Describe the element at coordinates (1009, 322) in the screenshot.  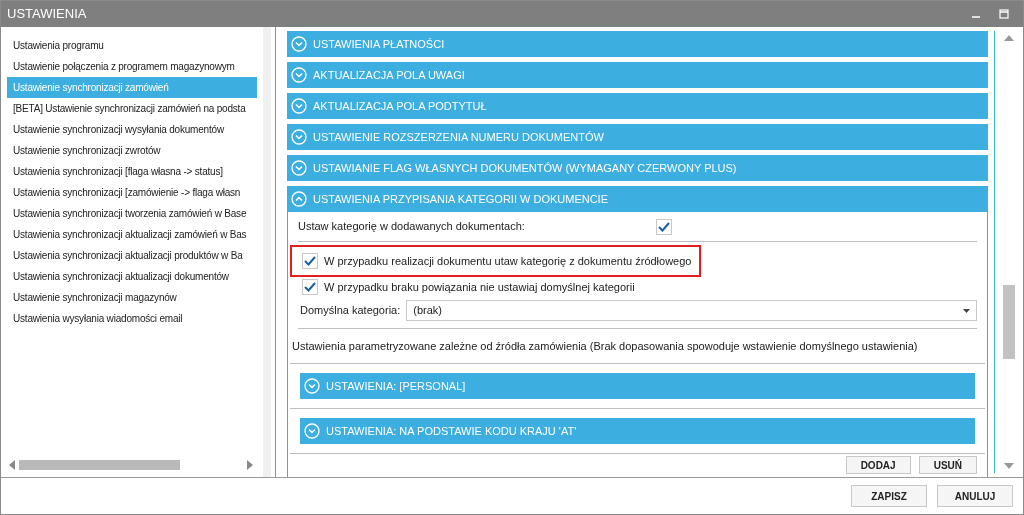
I see `scroll-thumb` at that location.